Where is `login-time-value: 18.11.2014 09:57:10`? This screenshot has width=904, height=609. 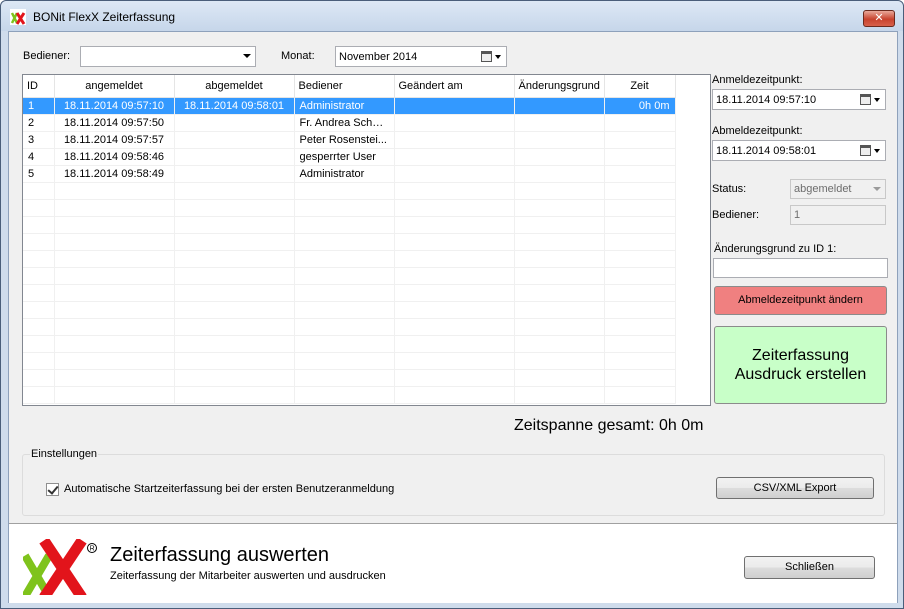 login-time-value: 18.11.2014 09:57:10 is located at coordinates (766, 100).